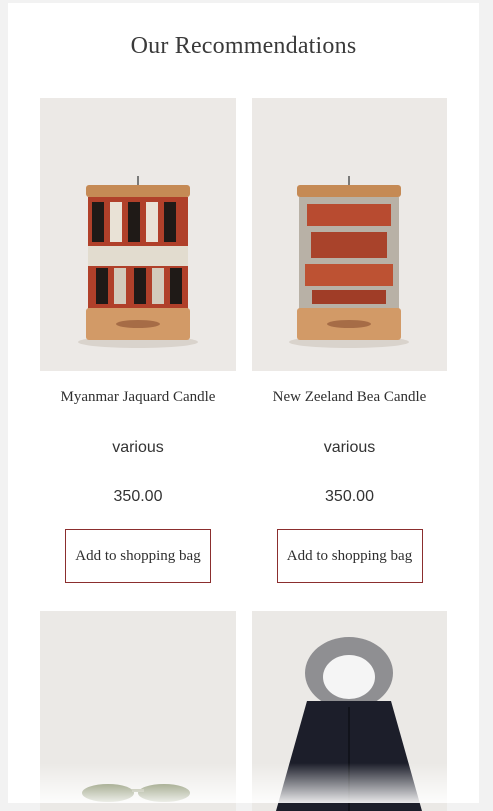 This screenshot has width=493, height=811. Describe the element at coordinates (243, 46) in the screenshot. I see `section-title: Our Recommendations` at that location.